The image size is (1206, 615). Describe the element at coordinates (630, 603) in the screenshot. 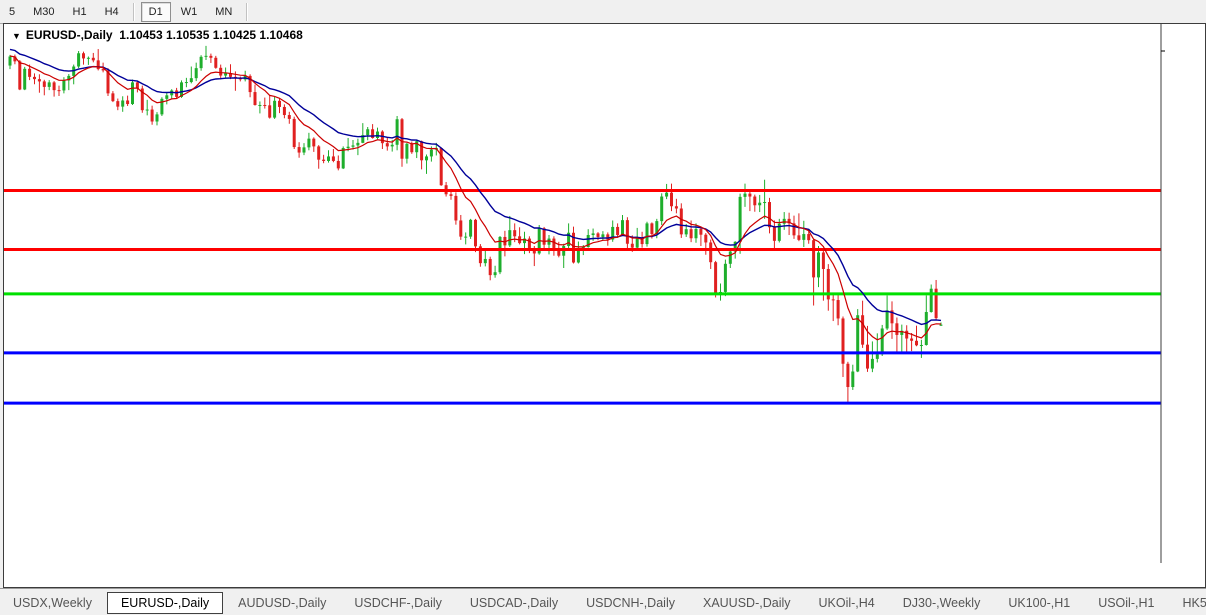

I see `chart-tab-usdcnh-daily: USDCNH-,Daily` at that location.